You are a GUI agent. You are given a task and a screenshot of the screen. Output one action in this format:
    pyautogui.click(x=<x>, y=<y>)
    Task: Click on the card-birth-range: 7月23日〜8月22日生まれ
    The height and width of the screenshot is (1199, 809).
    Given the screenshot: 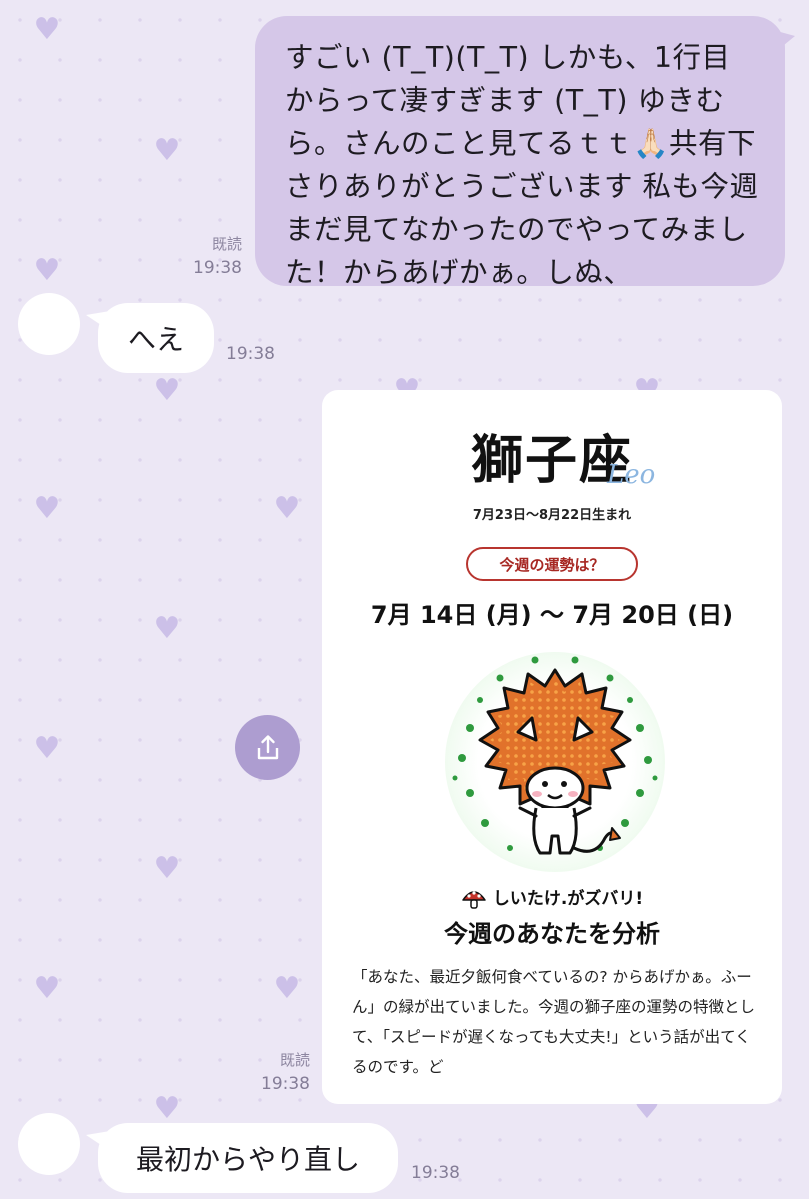 What is the action you would take?
    pyautogui.click(x=552, y=515)
    